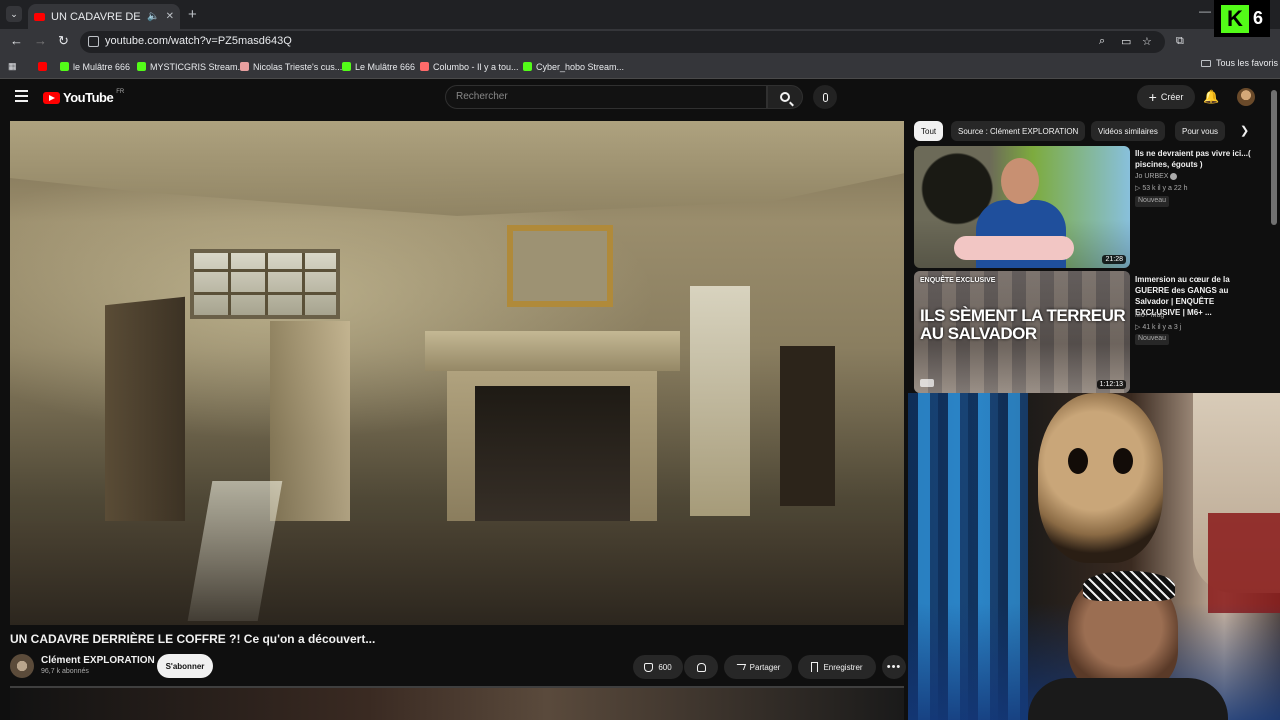  I want to click on kick-overlay-badge: K 6, so click(1242, 18).